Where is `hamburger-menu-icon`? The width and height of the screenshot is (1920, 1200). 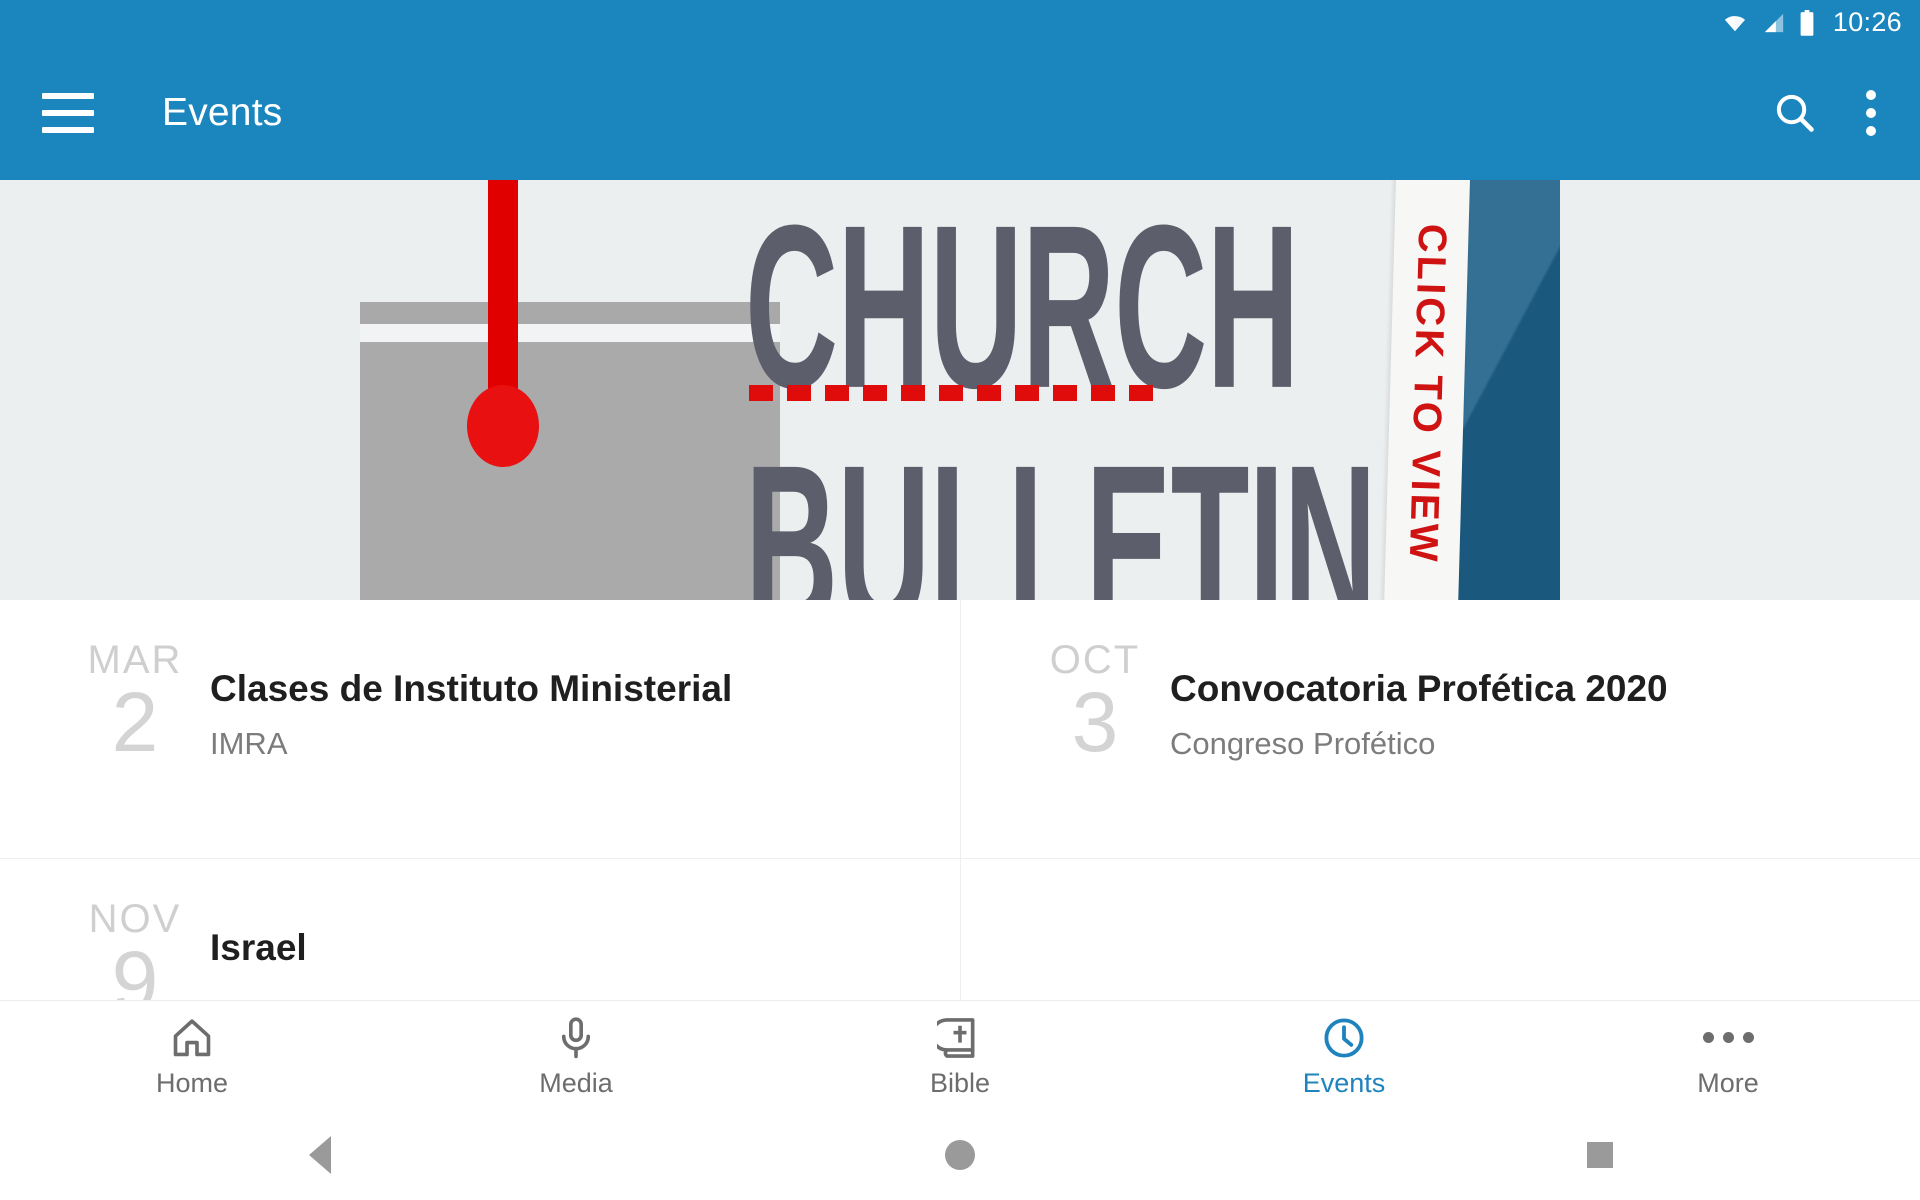
hamburger-menu-icon is located at coordinates (72, 113).